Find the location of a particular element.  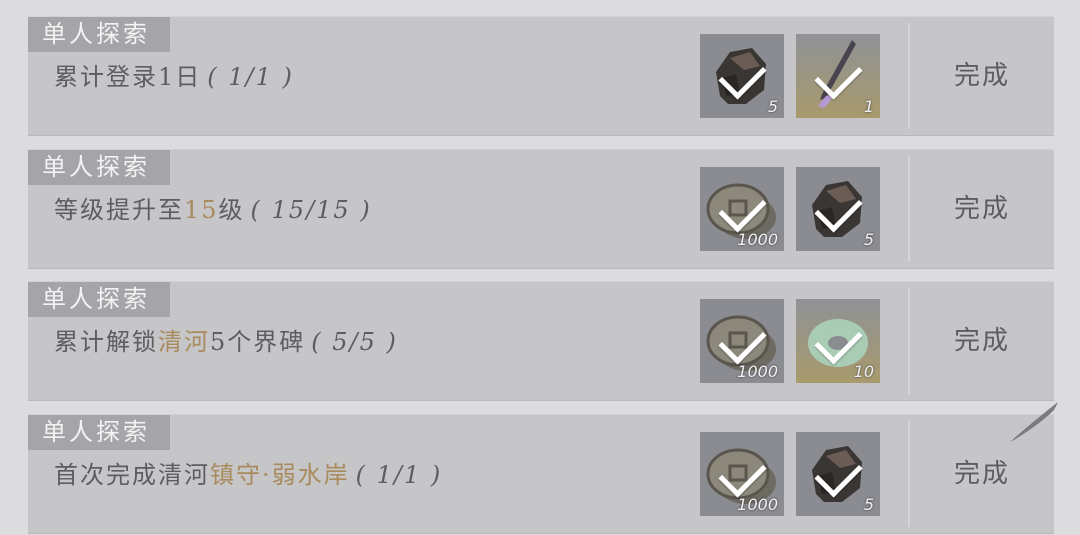

desc-text: 首次完成清河 is located at coordinates (132, 475).